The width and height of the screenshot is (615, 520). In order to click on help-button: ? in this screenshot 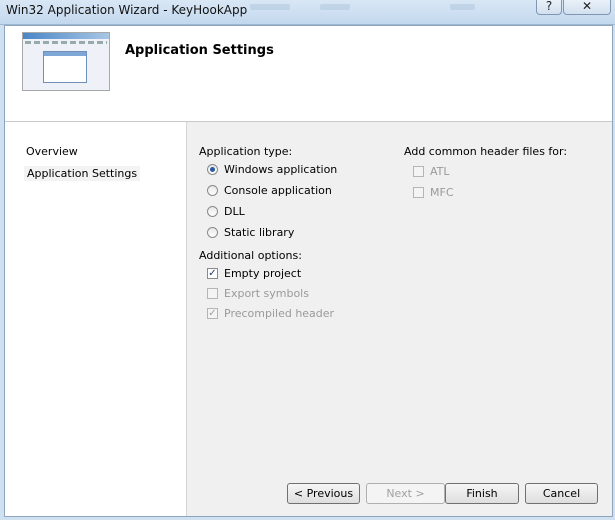, I will do `click(549, 7)`.